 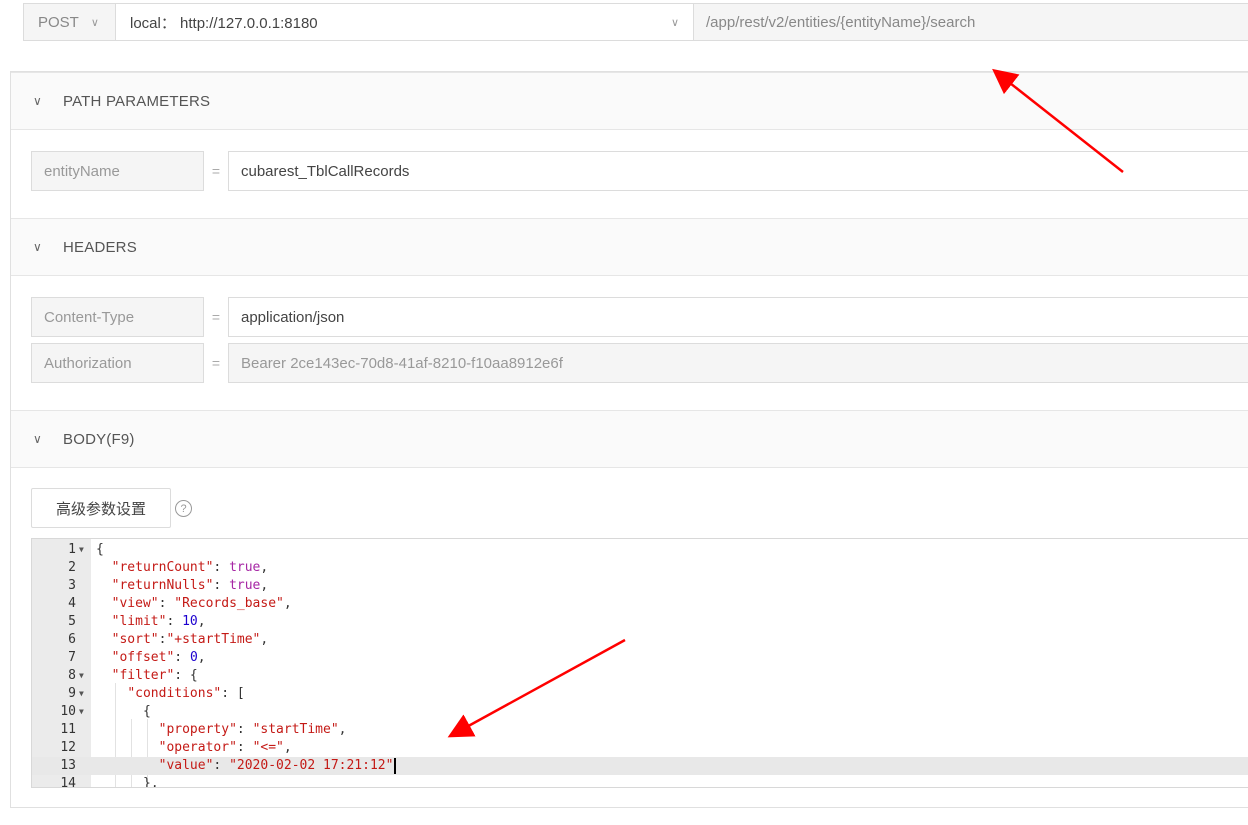 What do you see at coordinates (1058, 120) in the screenshot?
I see `annotation-arrow-top` at bounding box center [1058, 120].